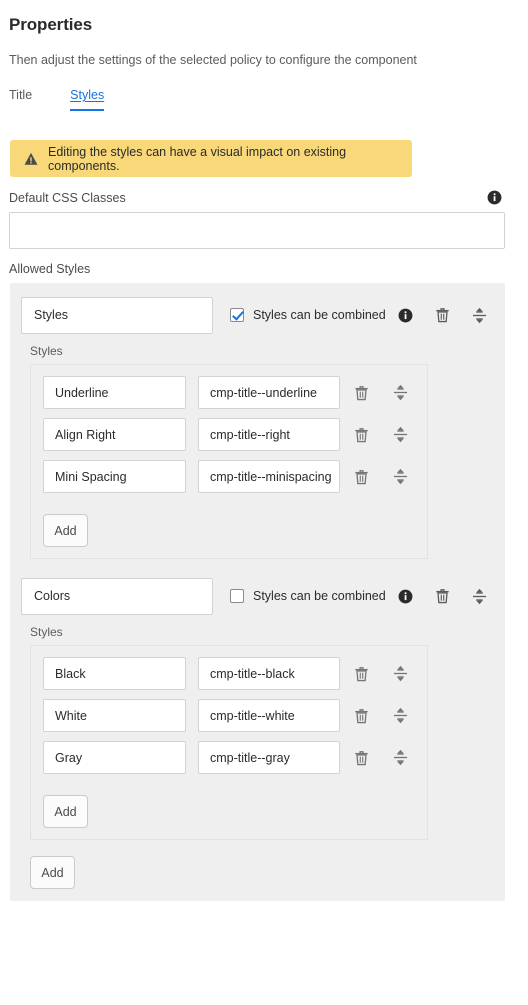 This screenshot has height=1005, width=528. Describe the element at coordinates (67, 198) in the screenshot. I see `default-css-classes-label: Default CSS Classes` at that location.